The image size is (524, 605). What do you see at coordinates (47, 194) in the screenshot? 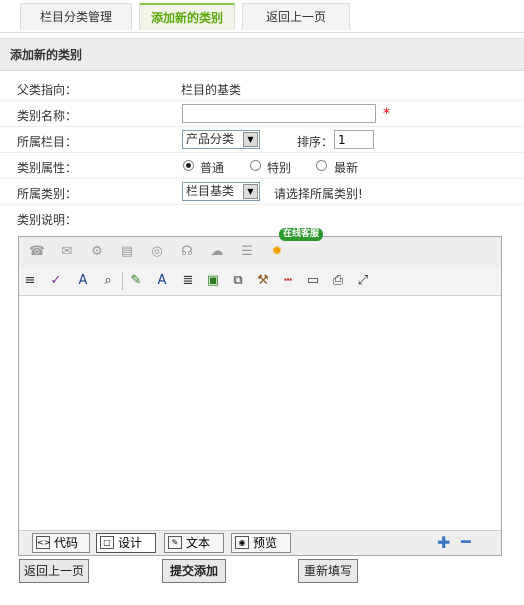
I see `category-label: 所属类别：` at bounding box center [47, 194].